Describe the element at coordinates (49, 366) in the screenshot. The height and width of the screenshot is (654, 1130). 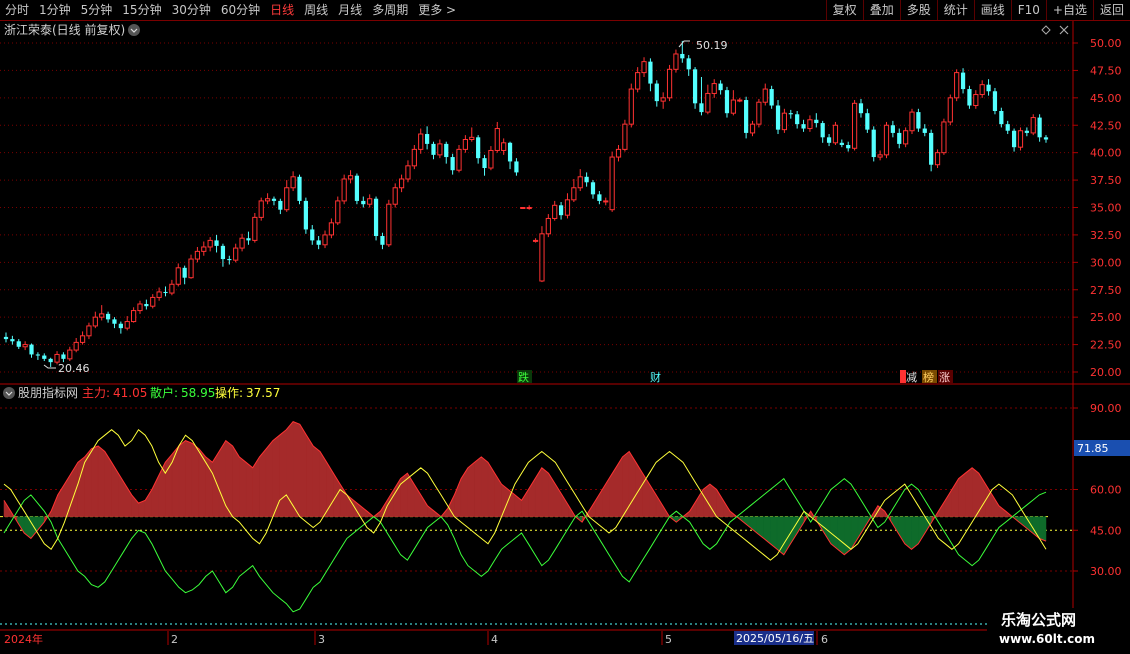
I see `low-annotation-arrow` at that location.